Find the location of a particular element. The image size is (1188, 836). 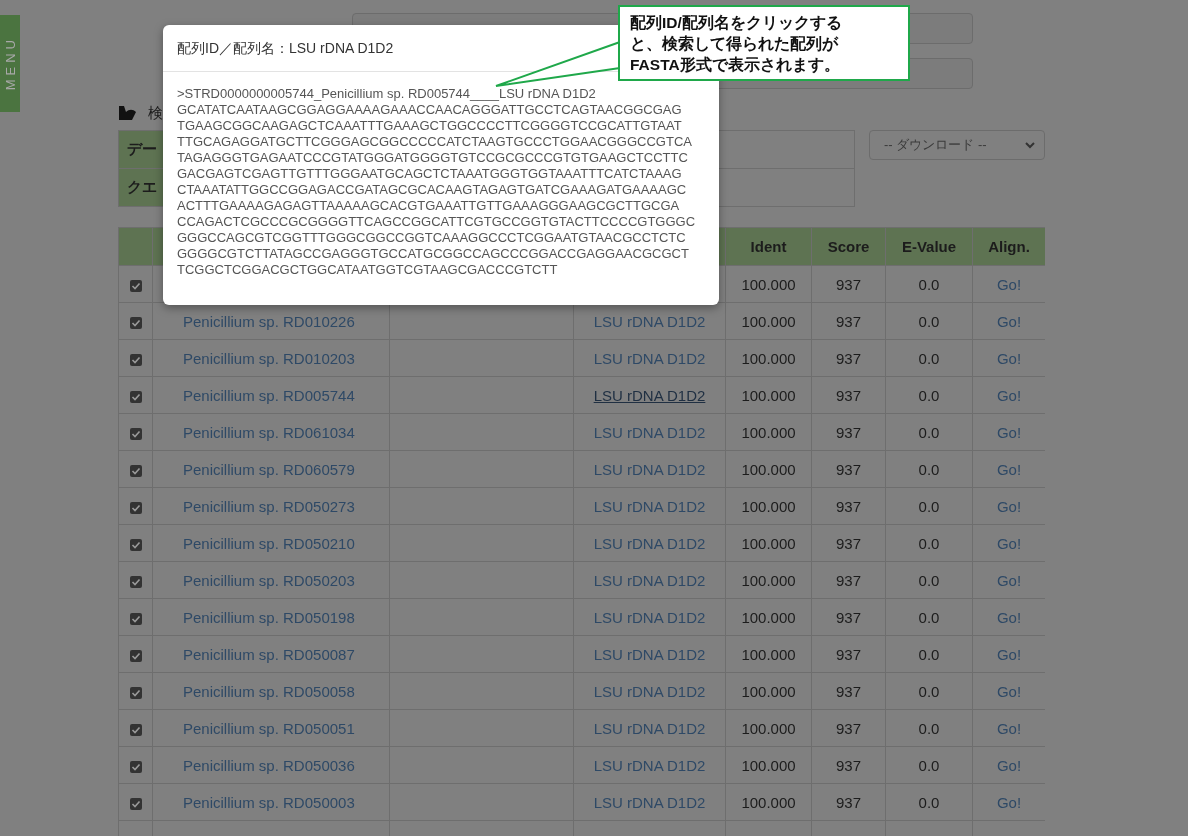

marker-icon is located at coordinates (128, 113).